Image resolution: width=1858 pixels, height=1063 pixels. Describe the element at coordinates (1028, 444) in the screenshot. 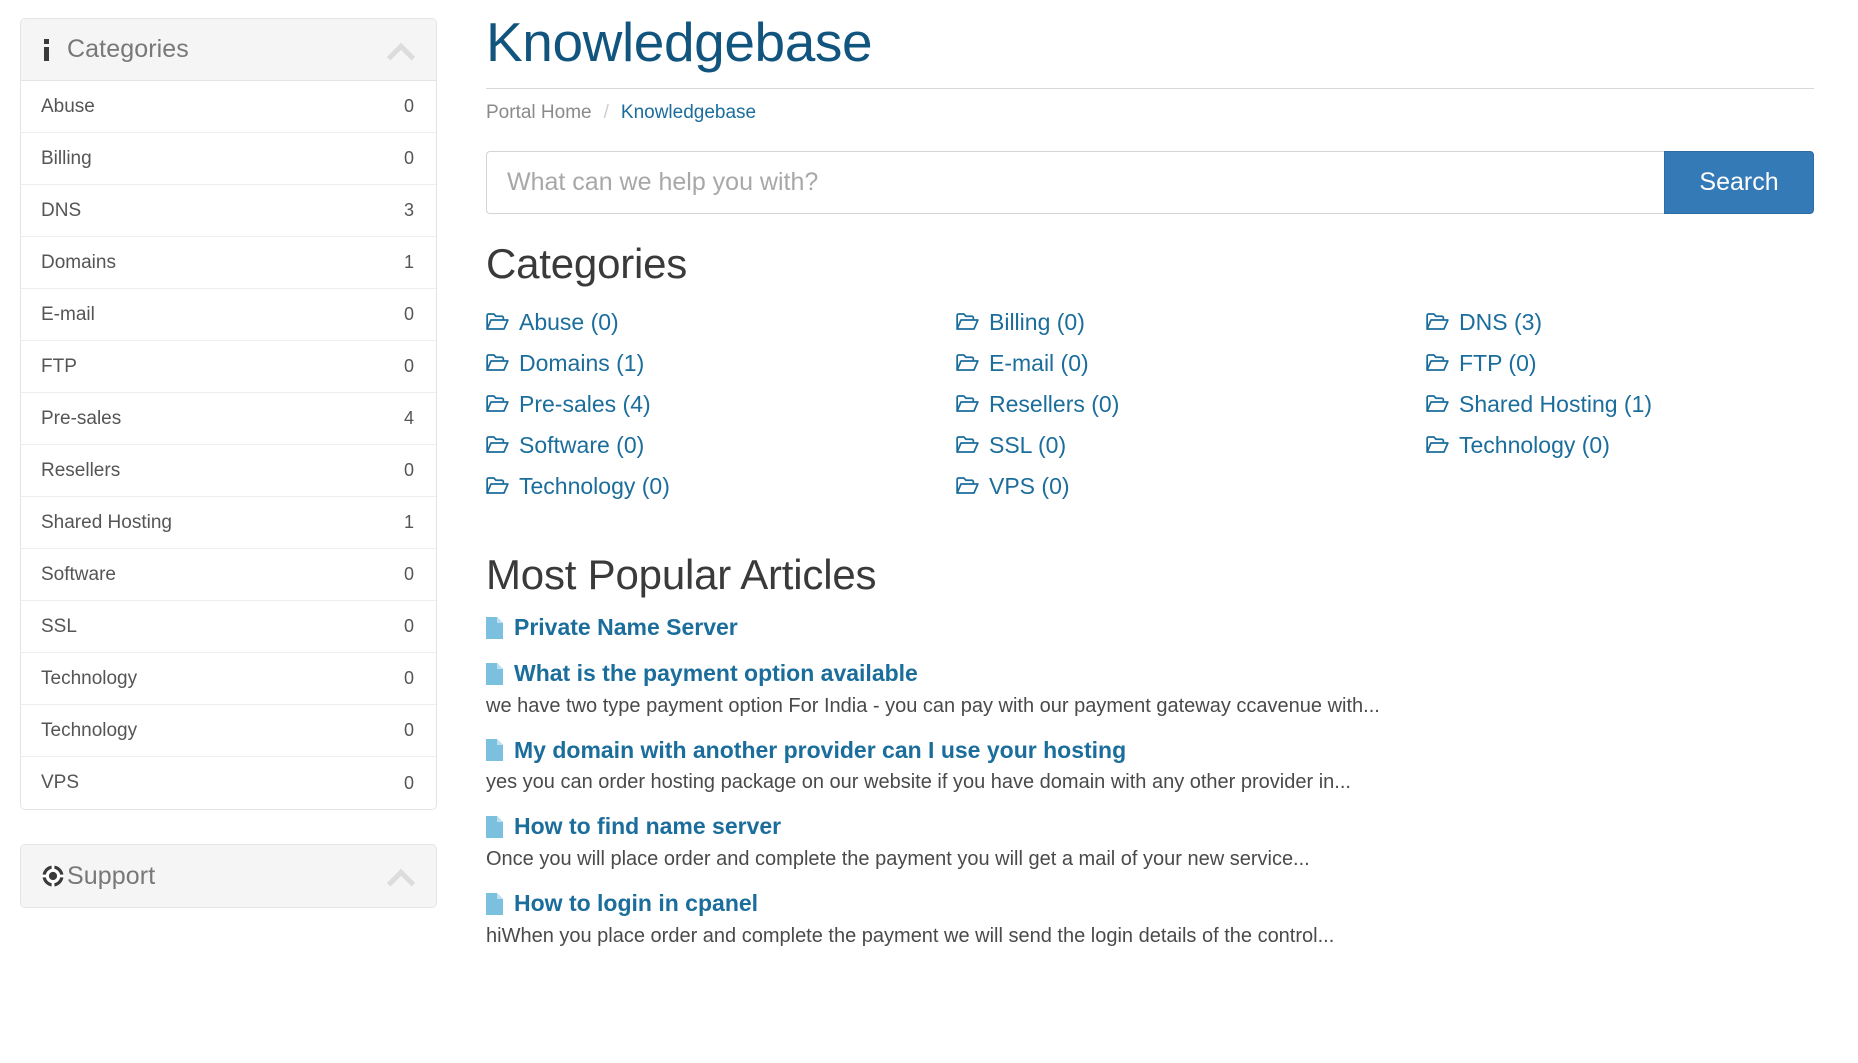

I see `category-link-label: SSL (0)` at that location.